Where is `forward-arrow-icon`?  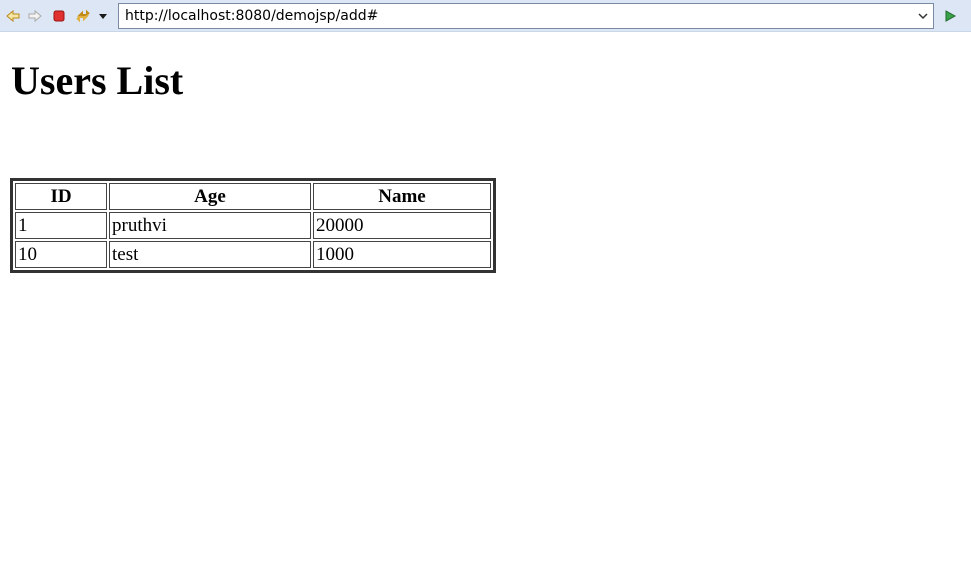 forward-arrow-icon is located at coordinates (35, 16).